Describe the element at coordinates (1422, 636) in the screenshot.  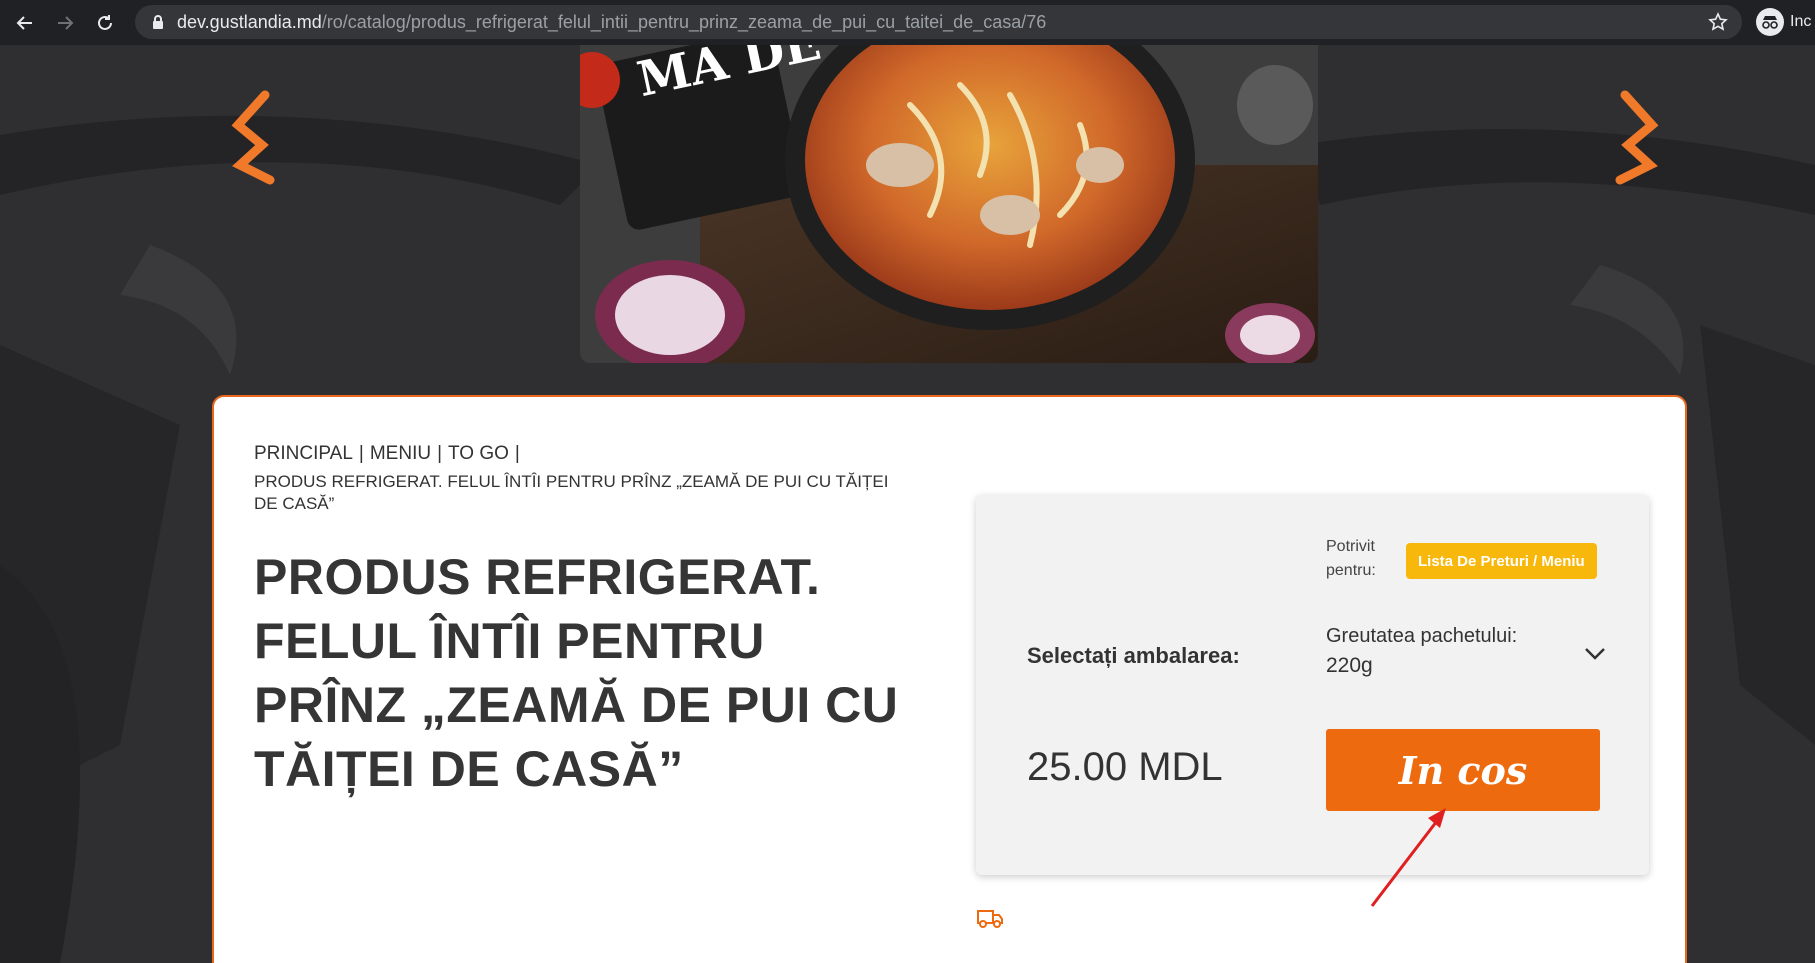
I see `package-weight-label: Greutatea pachetului:` at that location.